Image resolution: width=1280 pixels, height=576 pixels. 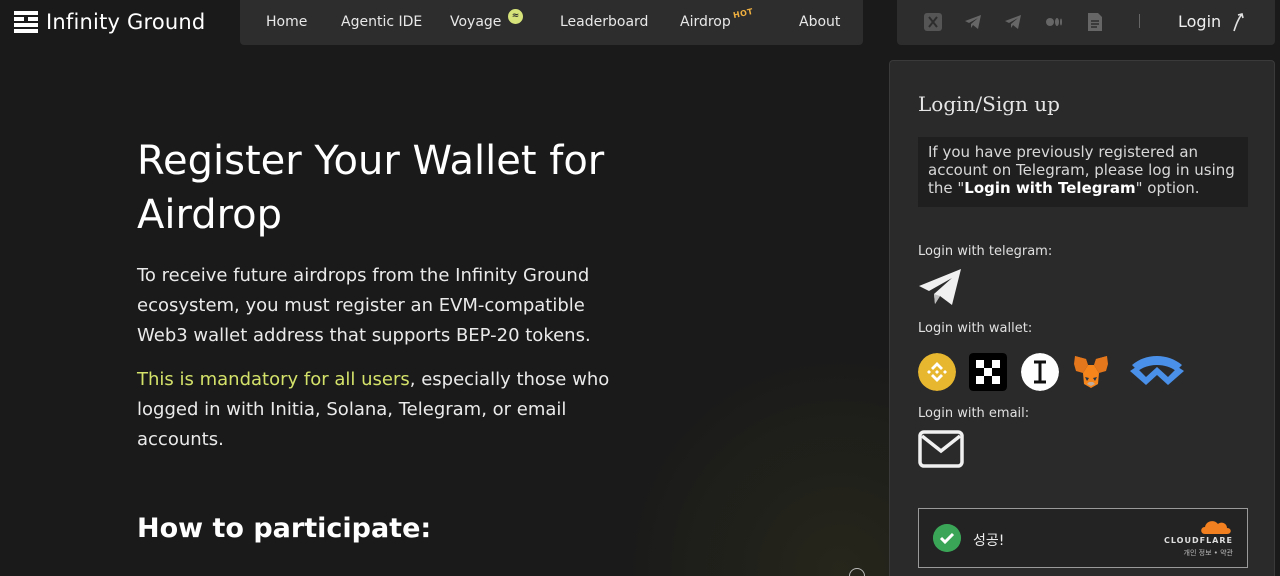 What do you see at coordinates (1157, 372) in the screenshot?
I see `walletconnect-icon` at bounding box center [1157, 372].